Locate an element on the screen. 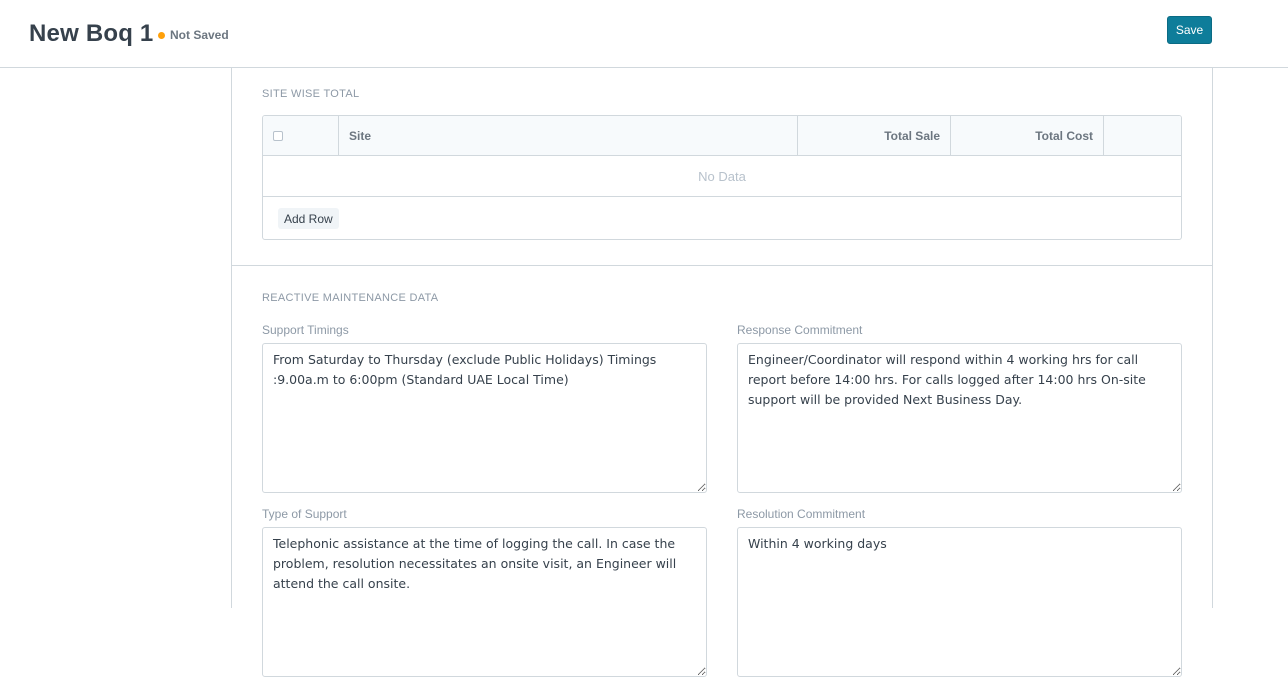 The width and height of the screenshot is (1288, 677). grid-select-all-cell is located at coordinates (301, 136).